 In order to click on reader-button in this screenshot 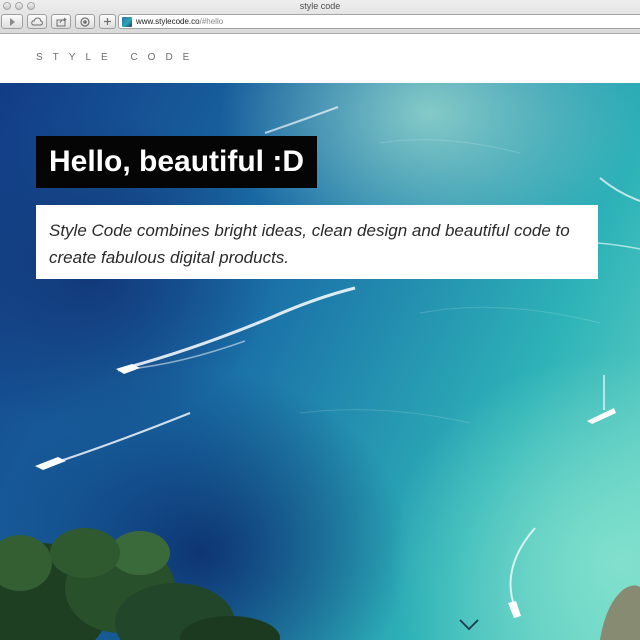, I will do `click(85, 21)`.